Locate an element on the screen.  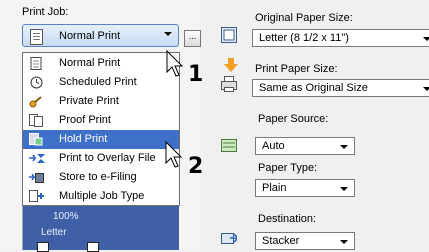
paper-type-label: Paper Type: is located at coordinates (288, 168).